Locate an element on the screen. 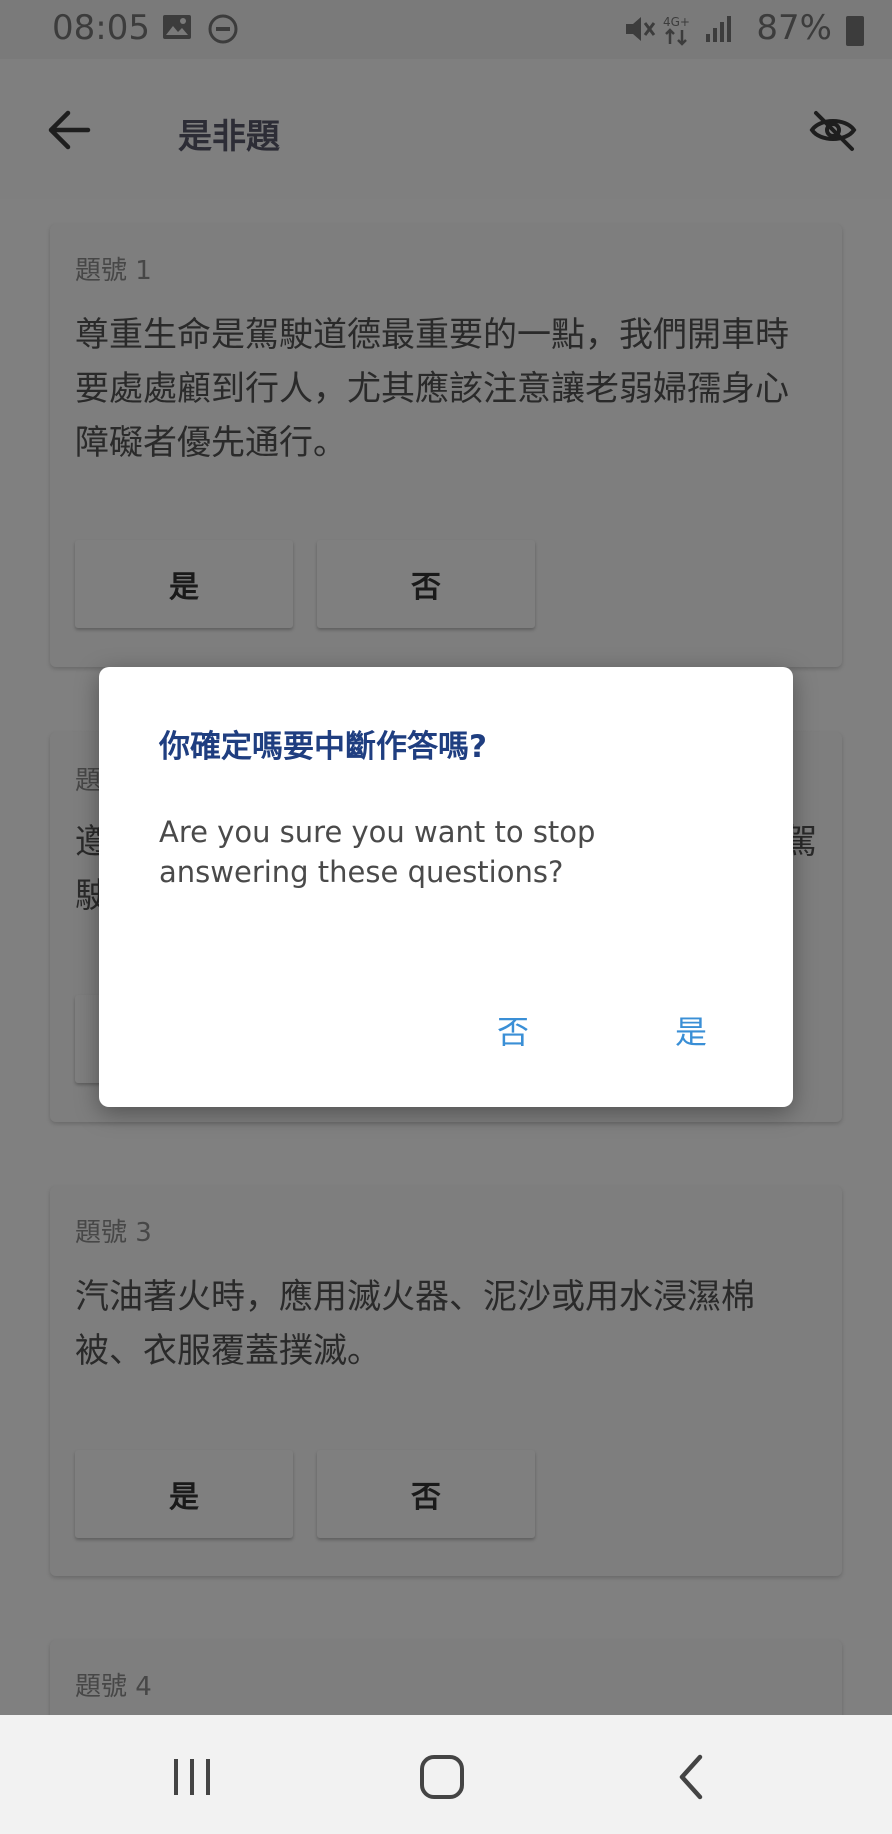 This screenshot has height=1834, width=892. mobile-data-4g-icon: 4G+ is located at coordinates (677, 33).